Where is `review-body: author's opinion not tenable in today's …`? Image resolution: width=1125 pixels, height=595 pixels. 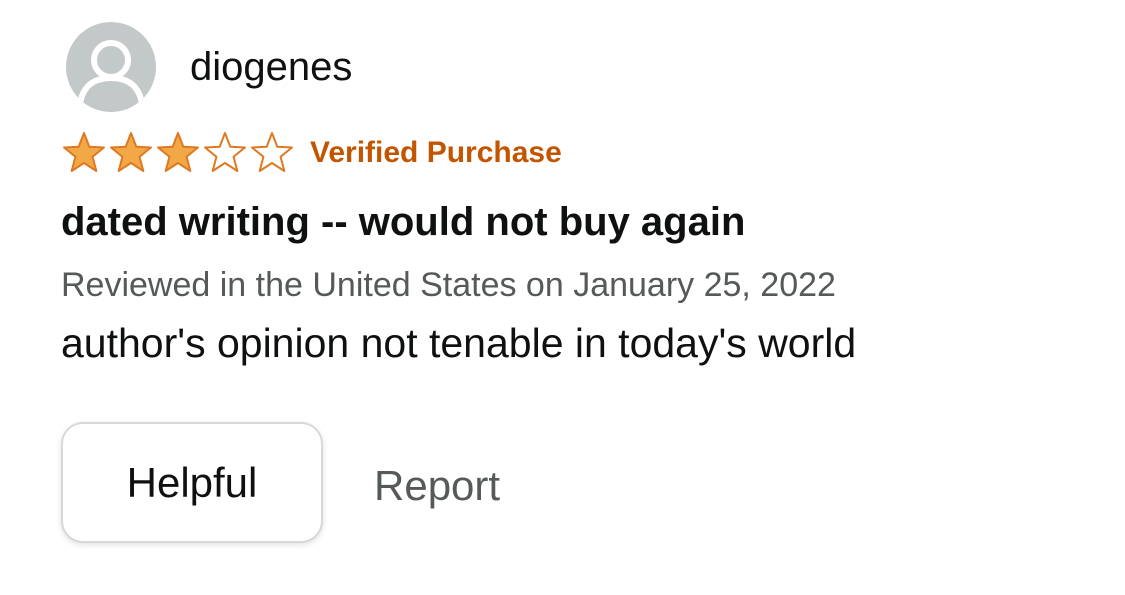 review-body: author's opinion not tenable in today's … is located at coordinates (459, 343).